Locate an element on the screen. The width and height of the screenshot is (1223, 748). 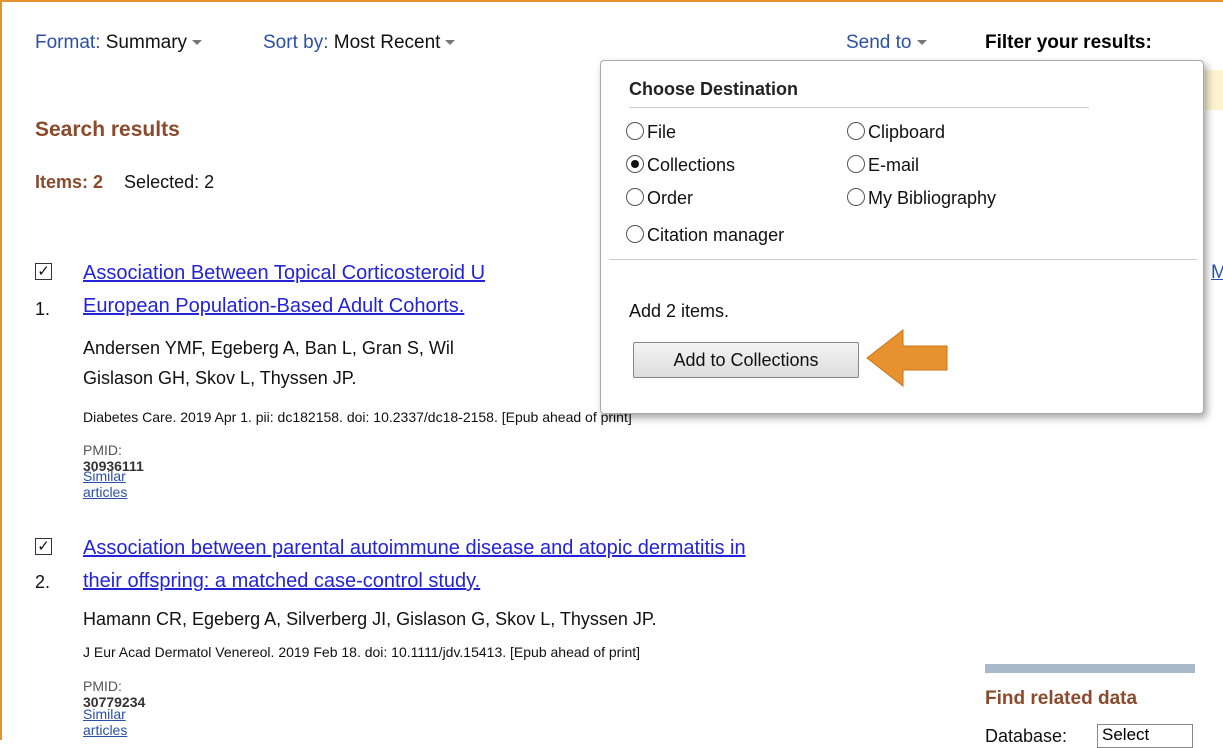
arrow-left-icon is located at coordinates (907, 358).